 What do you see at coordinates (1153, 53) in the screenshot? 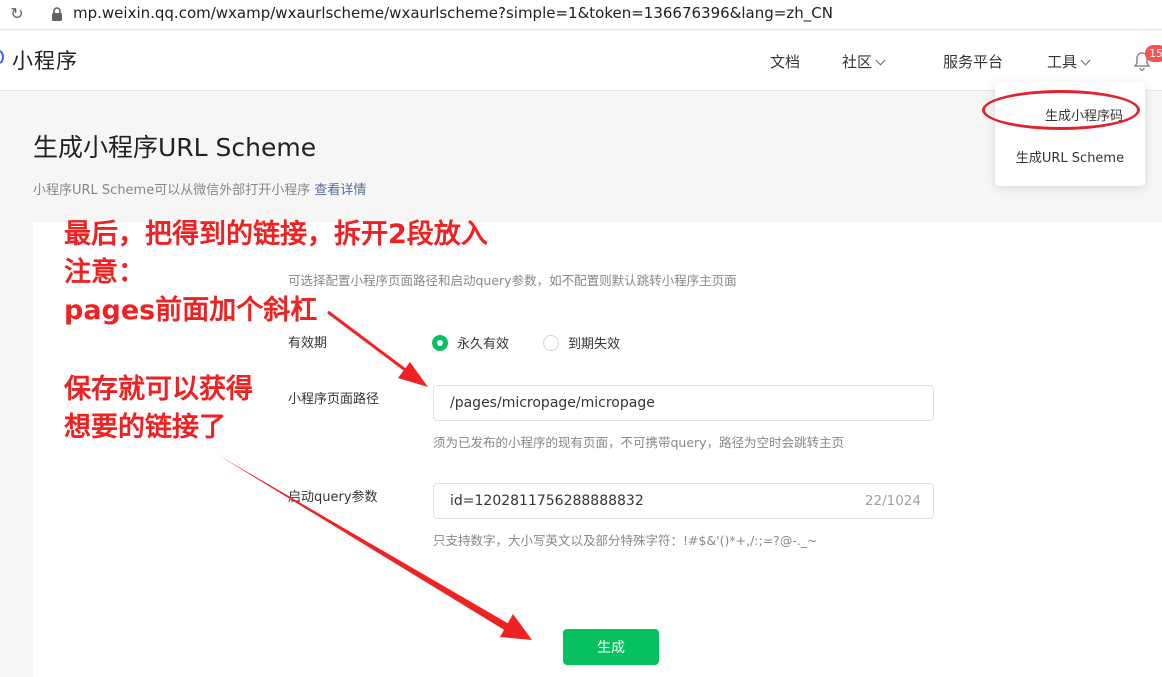
I see `notification-badge: 15` at bounding box center [1153, 53].